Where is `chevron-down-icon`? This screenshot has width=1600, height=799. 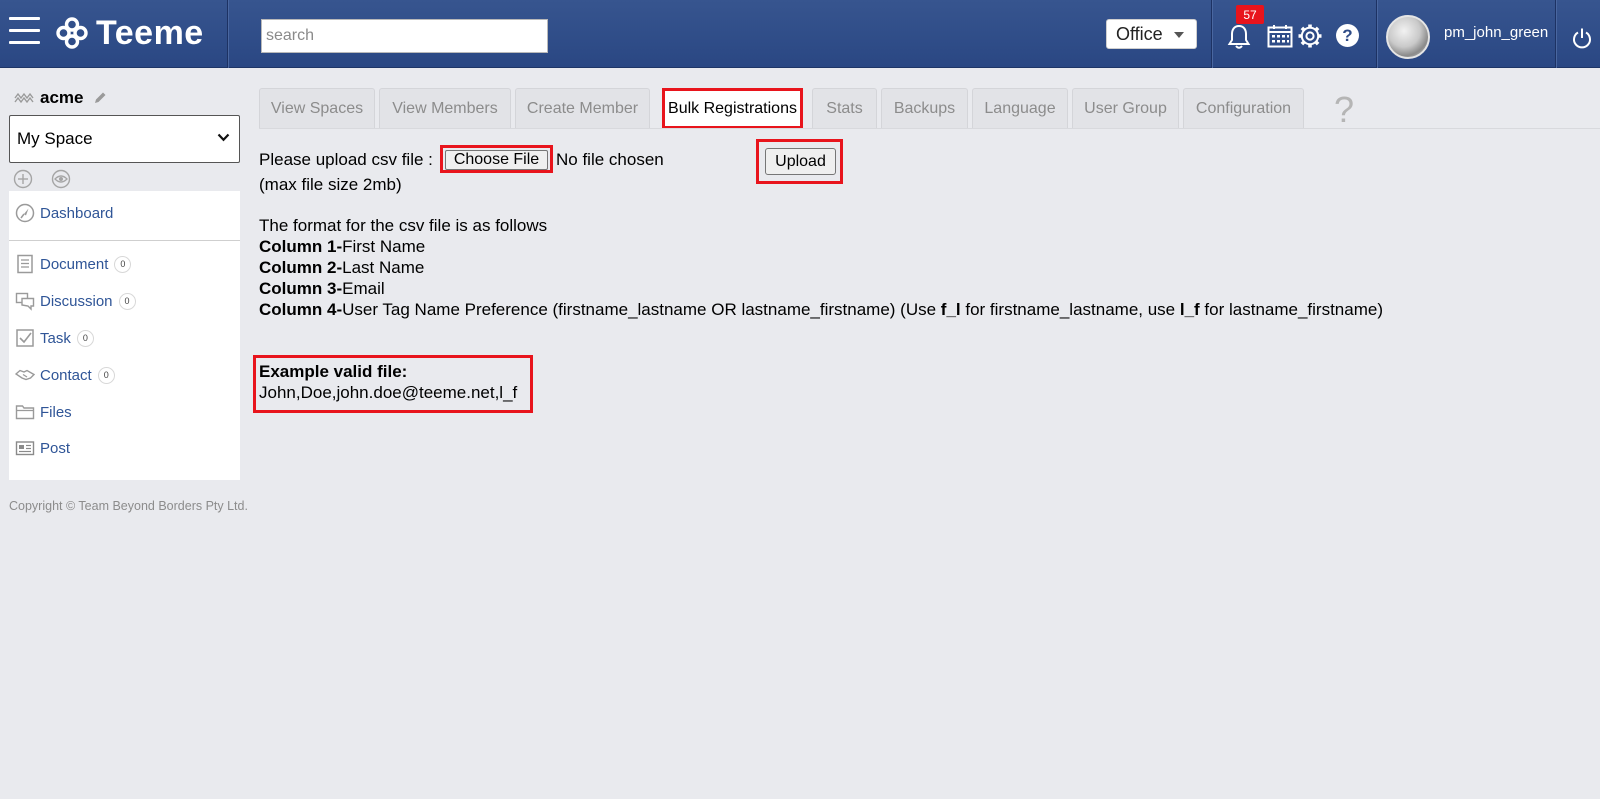
chevron-down-icon is located at coordinates (223, 137).